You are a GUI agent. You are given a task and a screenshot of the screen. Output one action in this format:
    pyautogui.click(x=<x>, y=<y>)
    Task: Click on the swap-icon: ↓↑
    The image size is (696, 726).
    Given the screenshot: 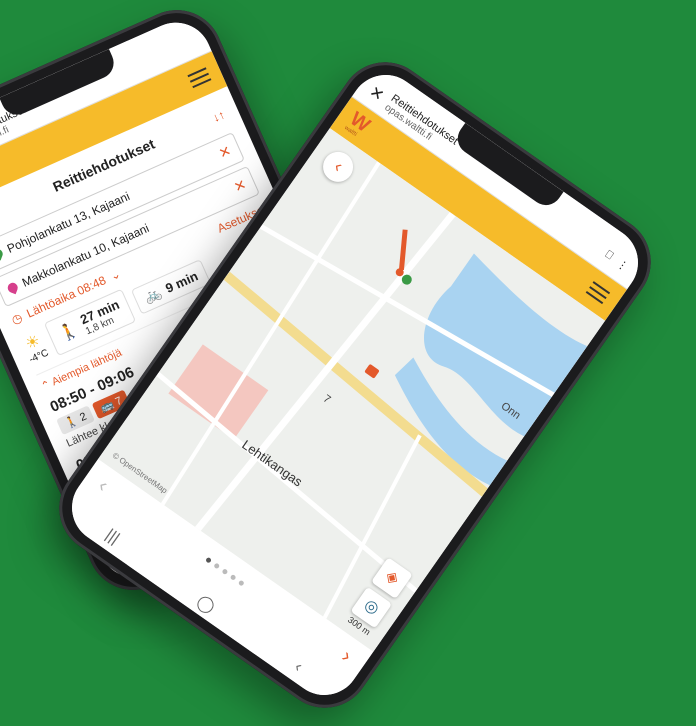 What is the action you would take?
    pyautogui.click(x=218, y=116)
    